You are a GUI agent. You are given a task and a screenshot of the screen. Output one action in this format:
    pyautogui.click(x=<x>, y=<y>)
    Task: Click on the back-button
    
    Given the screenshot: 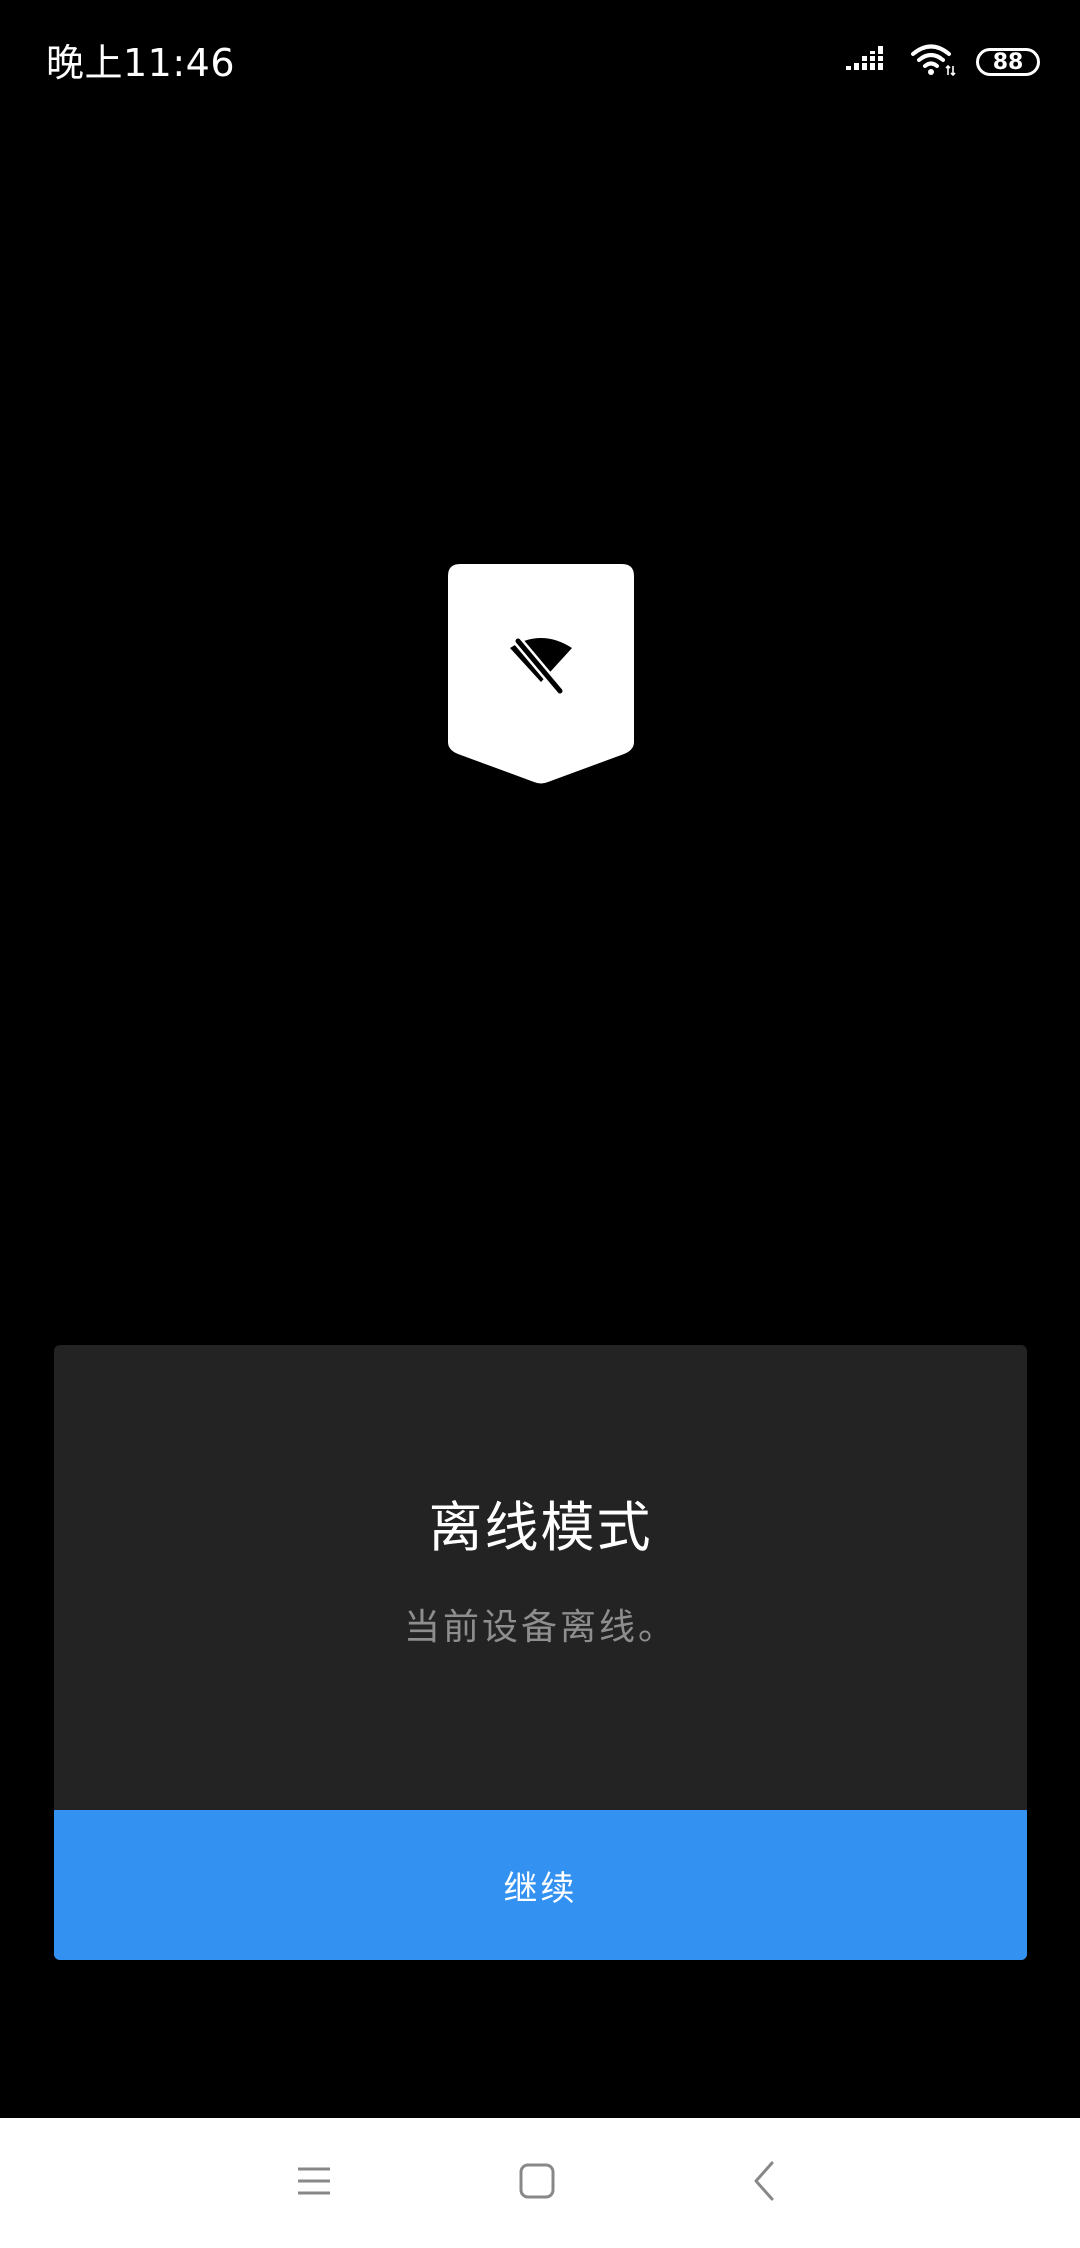 What is the action you would take?
    pyautogui.click(x=764, y=2183)
    